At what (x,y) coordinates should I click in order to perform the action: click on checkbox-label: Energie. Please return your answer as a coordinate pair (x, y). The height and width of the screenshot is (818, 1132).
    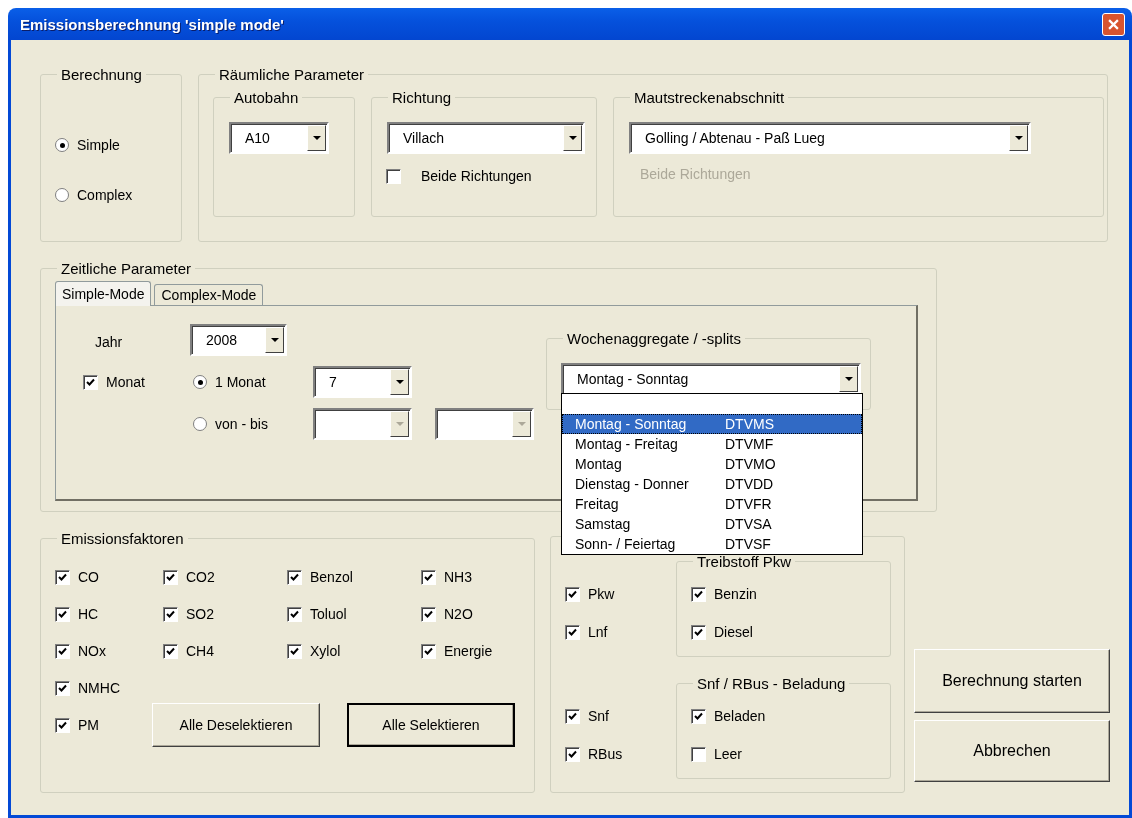
    Looking at the image, I should click on (468, 651).